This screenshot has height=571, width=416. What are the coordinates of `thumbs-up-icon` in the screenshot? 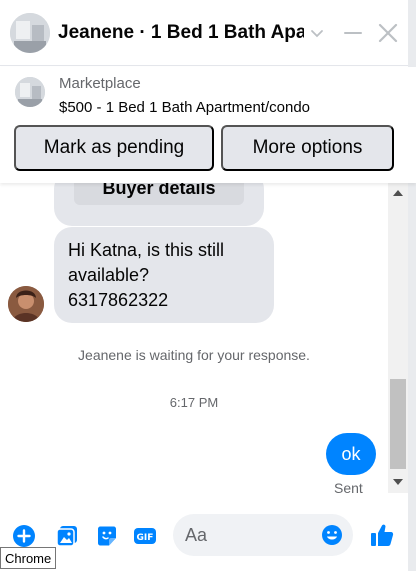 It's located at (382, 535).